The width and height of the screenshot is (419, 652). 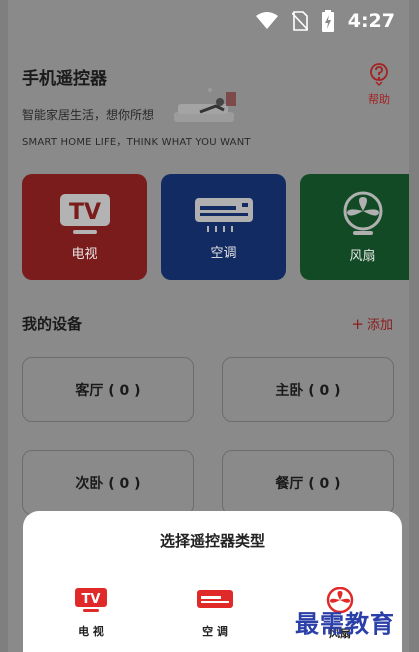 I want to click on sheet-option-label: 空 调, so click(x=215, y=631).